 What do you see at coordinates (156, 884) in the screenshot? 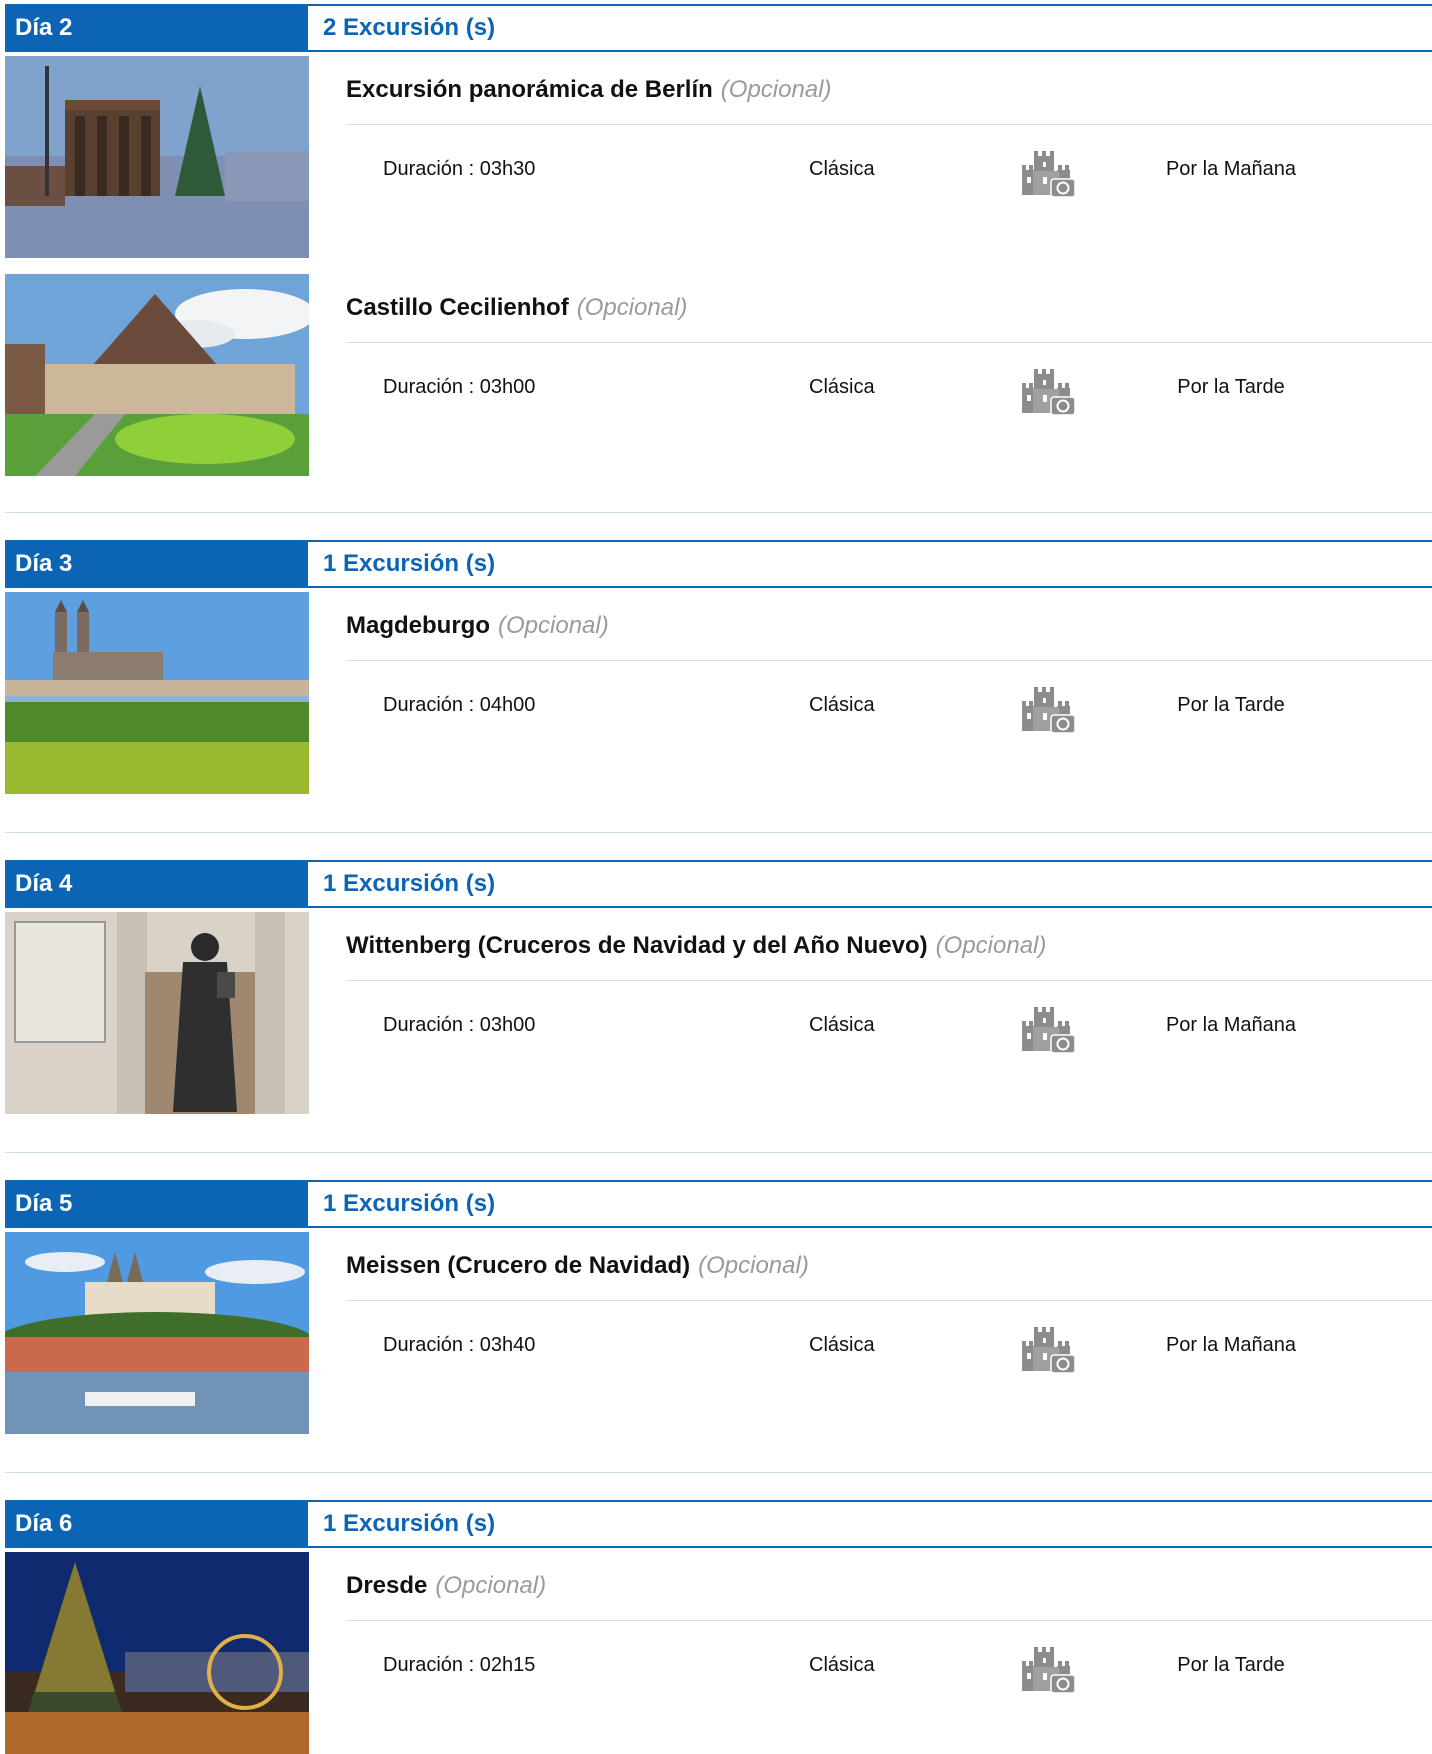
I see `day-label: Día 4` at bounding box center [156, 884].